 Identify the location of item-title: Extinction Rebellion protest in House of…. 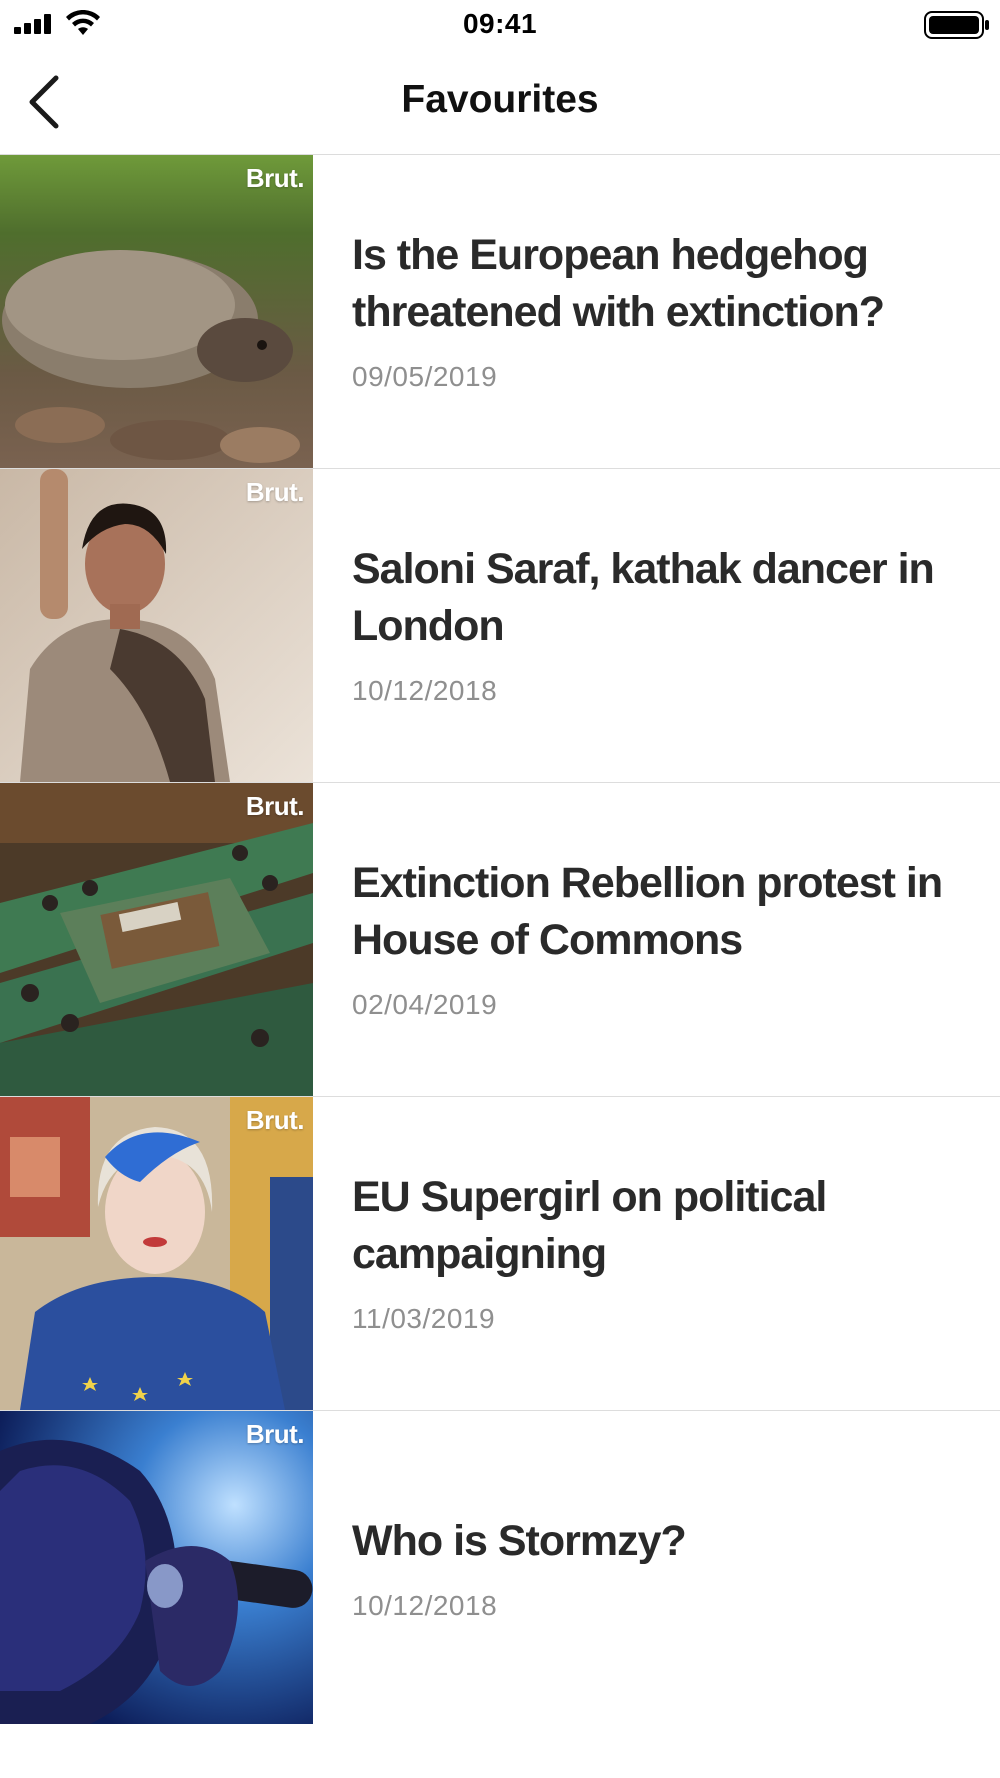
(647, 911).